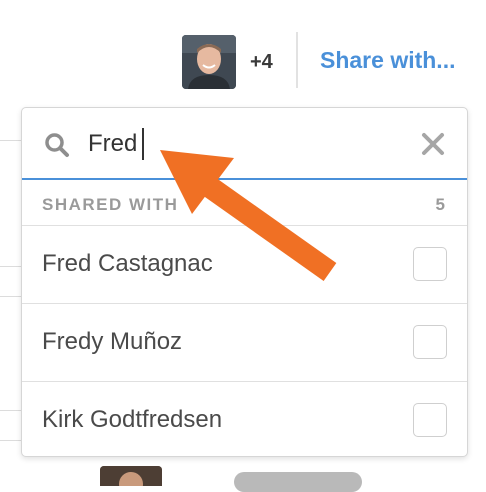 Image resolution: width=486 pixels, height=492 pixels. Describe the element at coordinates (127, 263) in the screenshot. I see `user-name: Fred Castagnac` at that location.